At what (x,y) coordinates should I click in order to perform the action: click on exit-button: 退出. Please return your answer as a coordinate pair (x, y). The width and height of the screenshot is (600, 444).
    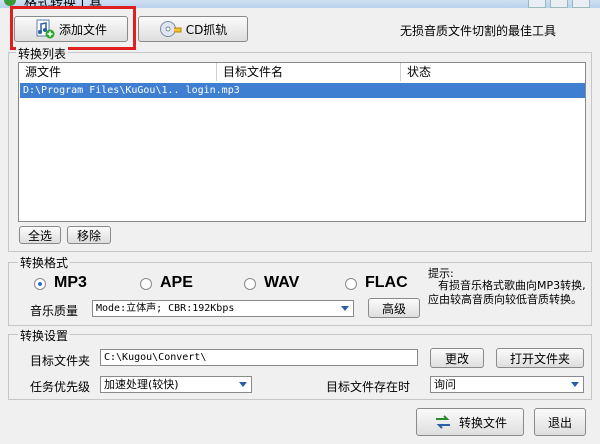
    Looking at the image, I should click on (560, 422).